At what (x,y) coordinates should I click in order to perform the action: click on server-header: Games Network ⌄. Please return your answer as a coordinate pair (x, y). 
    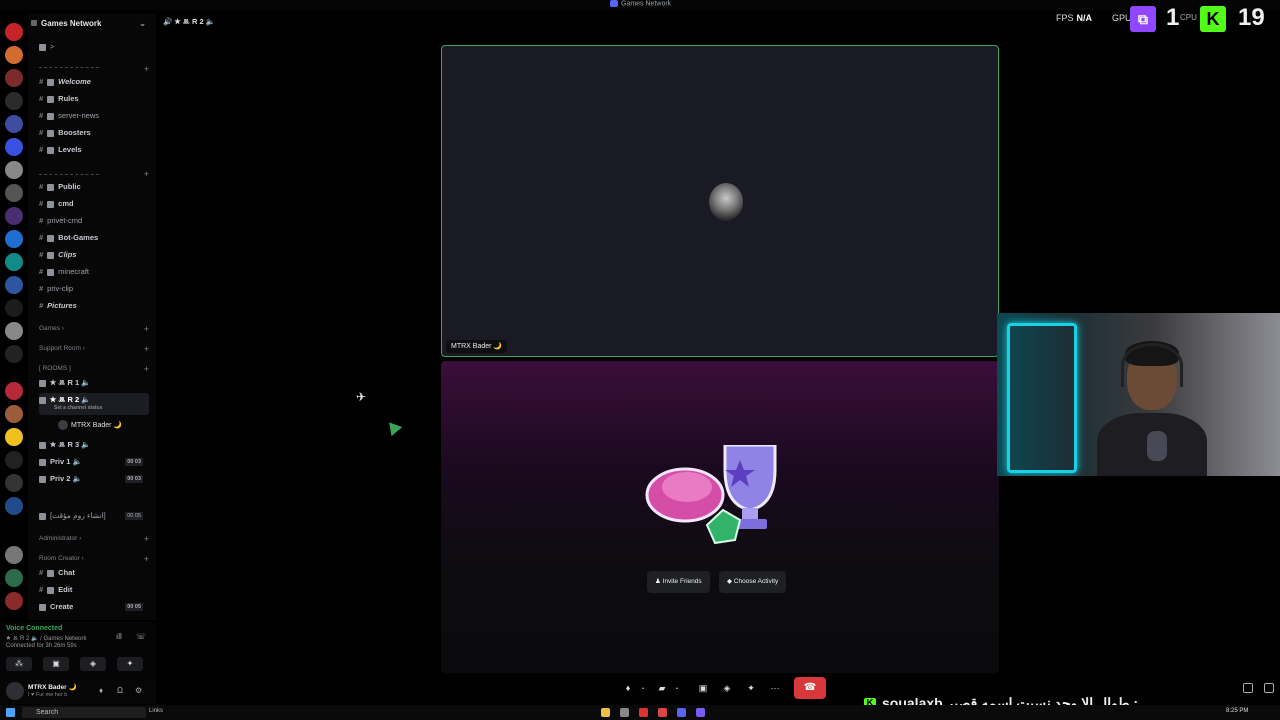
    Looking at the image, I should click on (92, 24).